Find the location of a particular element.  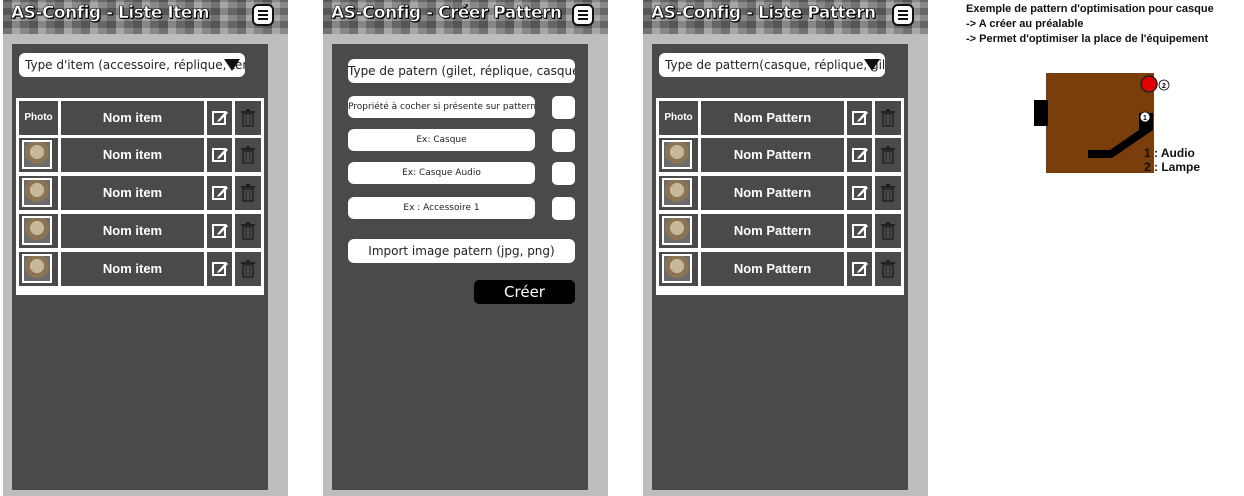

title-bar: AS-Config - Liste Item is located at coordinates (145, 17).